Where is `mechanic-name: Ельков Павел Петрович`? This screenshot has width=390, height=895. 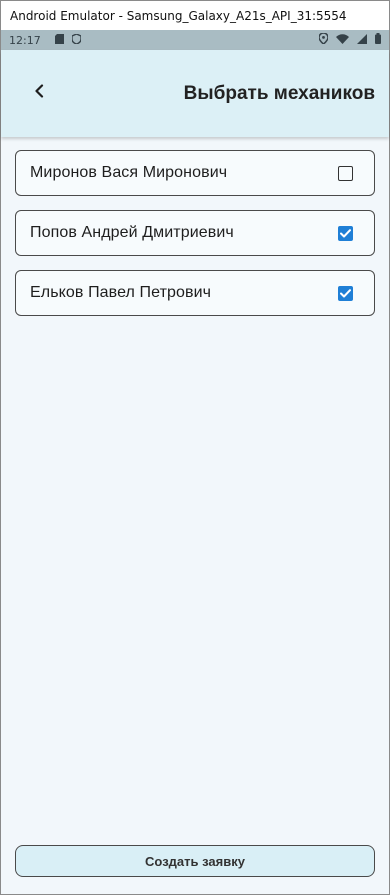
mechanic-name: Ельков Павел Петрович is located at coordinates (121, 292).